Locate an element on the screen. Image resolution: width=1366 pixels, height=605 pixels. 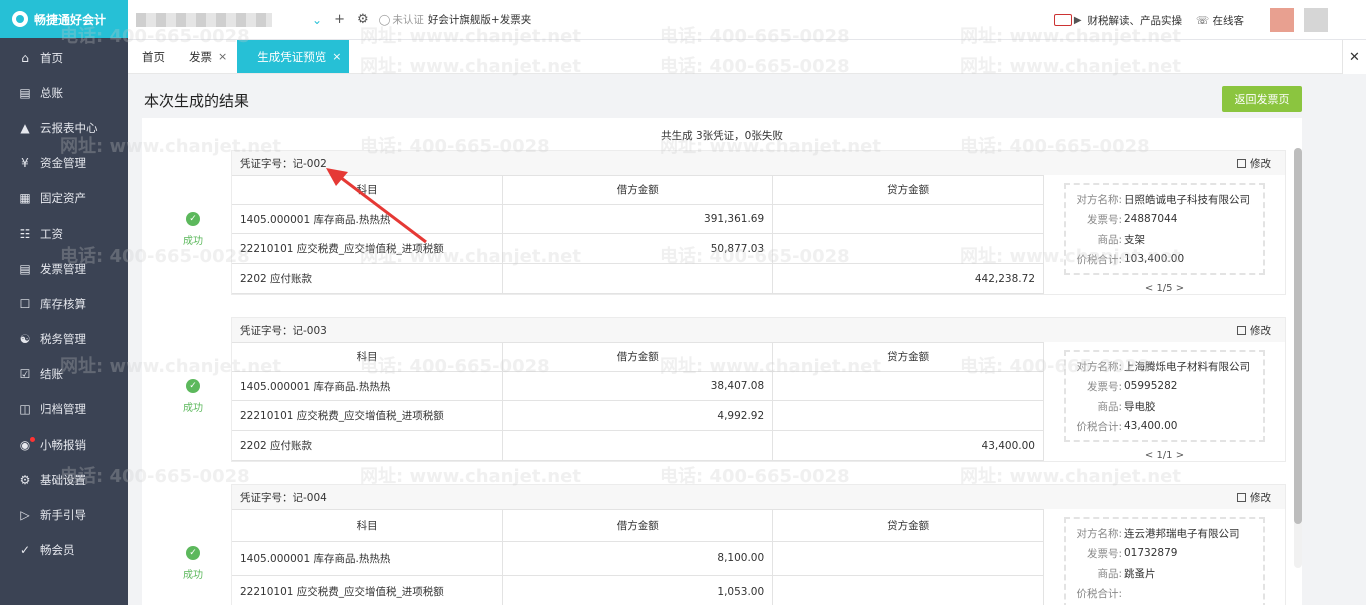
invoice-pager: < 1/1 > is located at coordinates (1164, 455).